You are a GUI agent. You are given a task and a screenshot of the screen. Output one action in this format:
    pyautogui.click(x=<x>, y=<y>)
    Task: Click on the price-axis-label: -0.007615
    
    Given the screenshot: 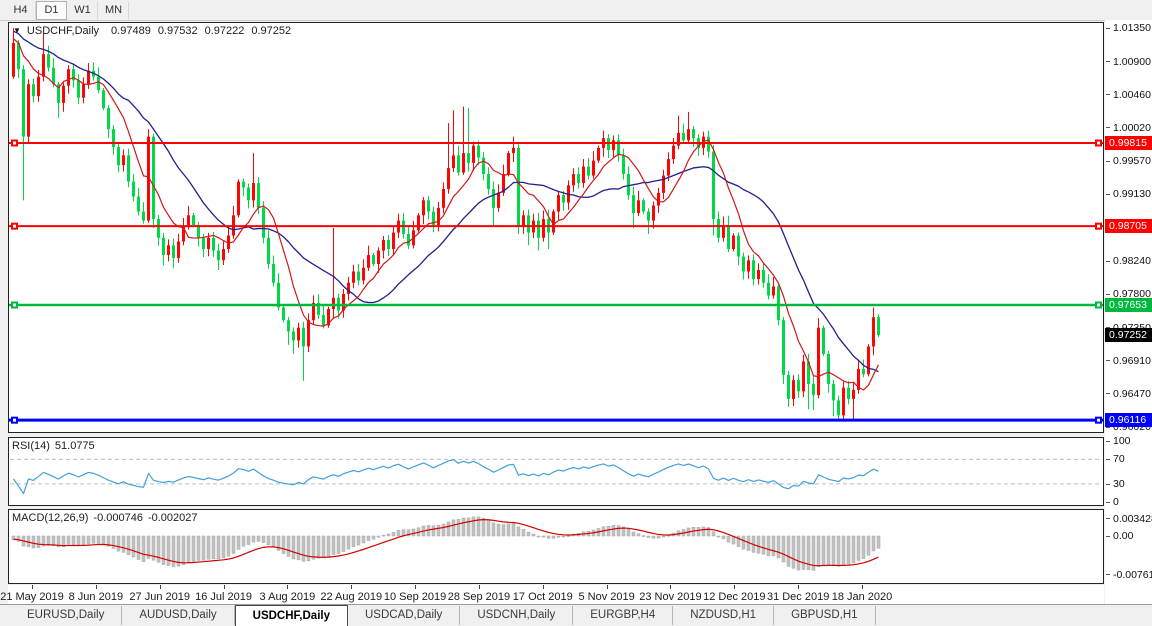 What is the action you would take?
    pyautogui.click(x=1129, y=575)
    